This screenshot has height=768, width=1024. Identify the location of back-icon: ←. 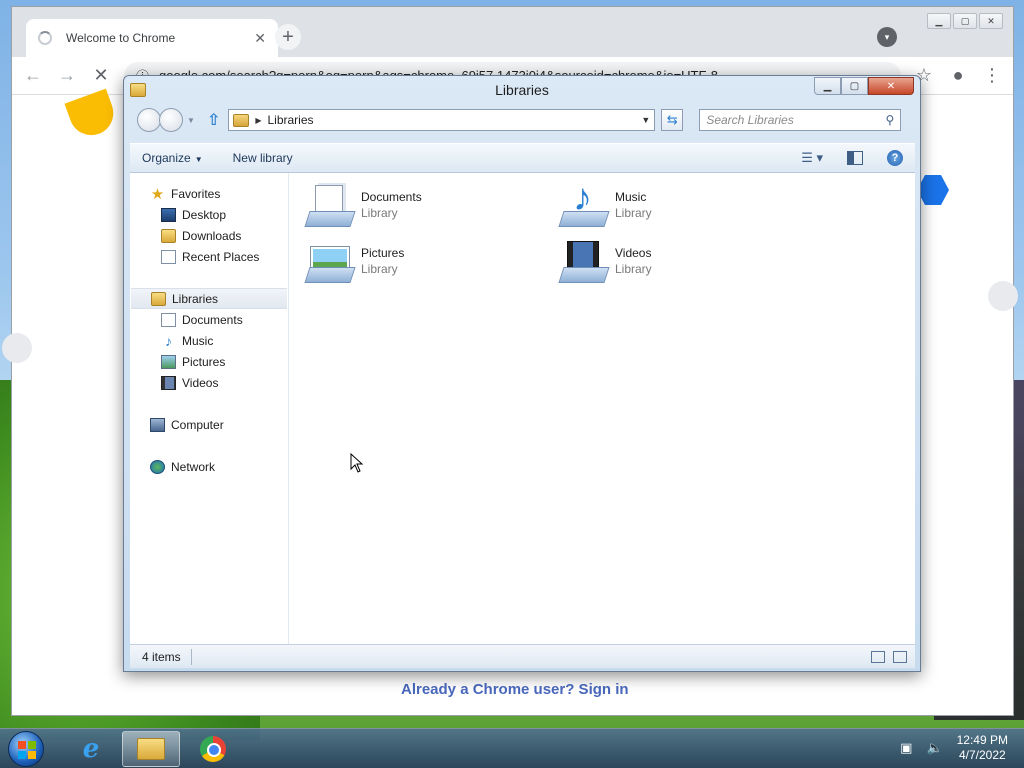
(33, 75).